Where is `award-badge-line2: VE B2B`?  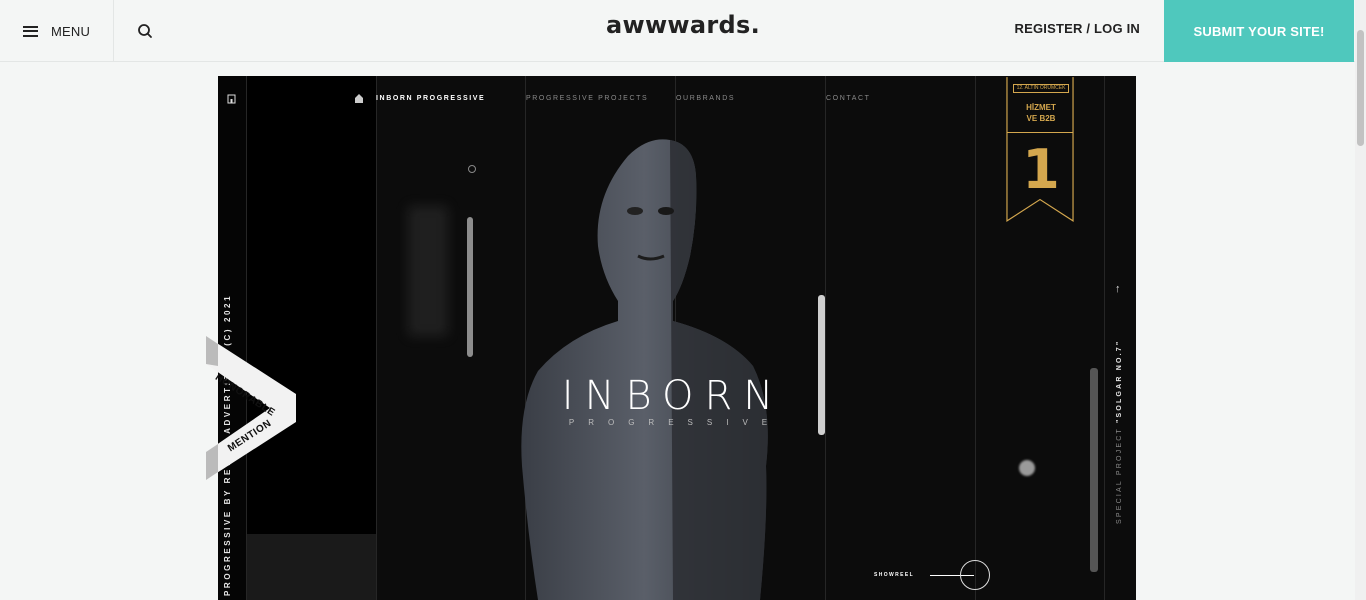 award-badge-line2: VE B2B is located at coordinates (1041, 118).